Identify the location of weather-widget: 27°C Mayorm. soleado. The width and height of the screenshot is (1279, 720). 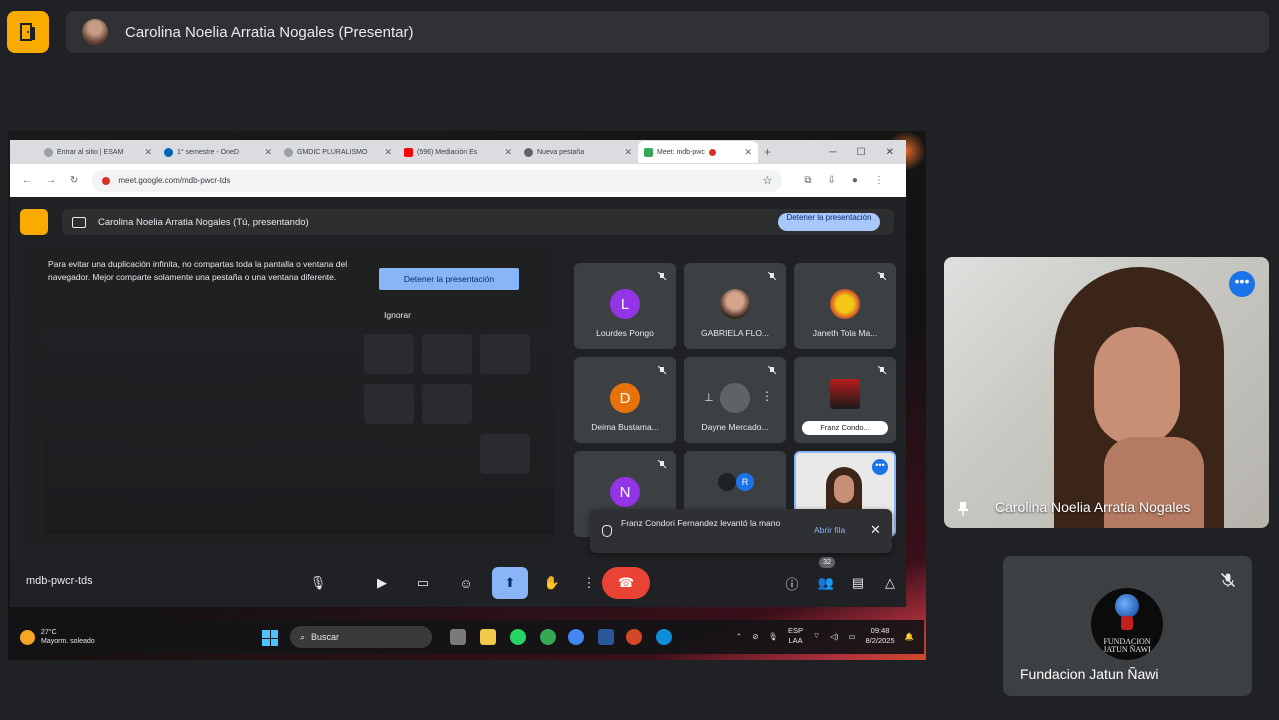
(57, 637).